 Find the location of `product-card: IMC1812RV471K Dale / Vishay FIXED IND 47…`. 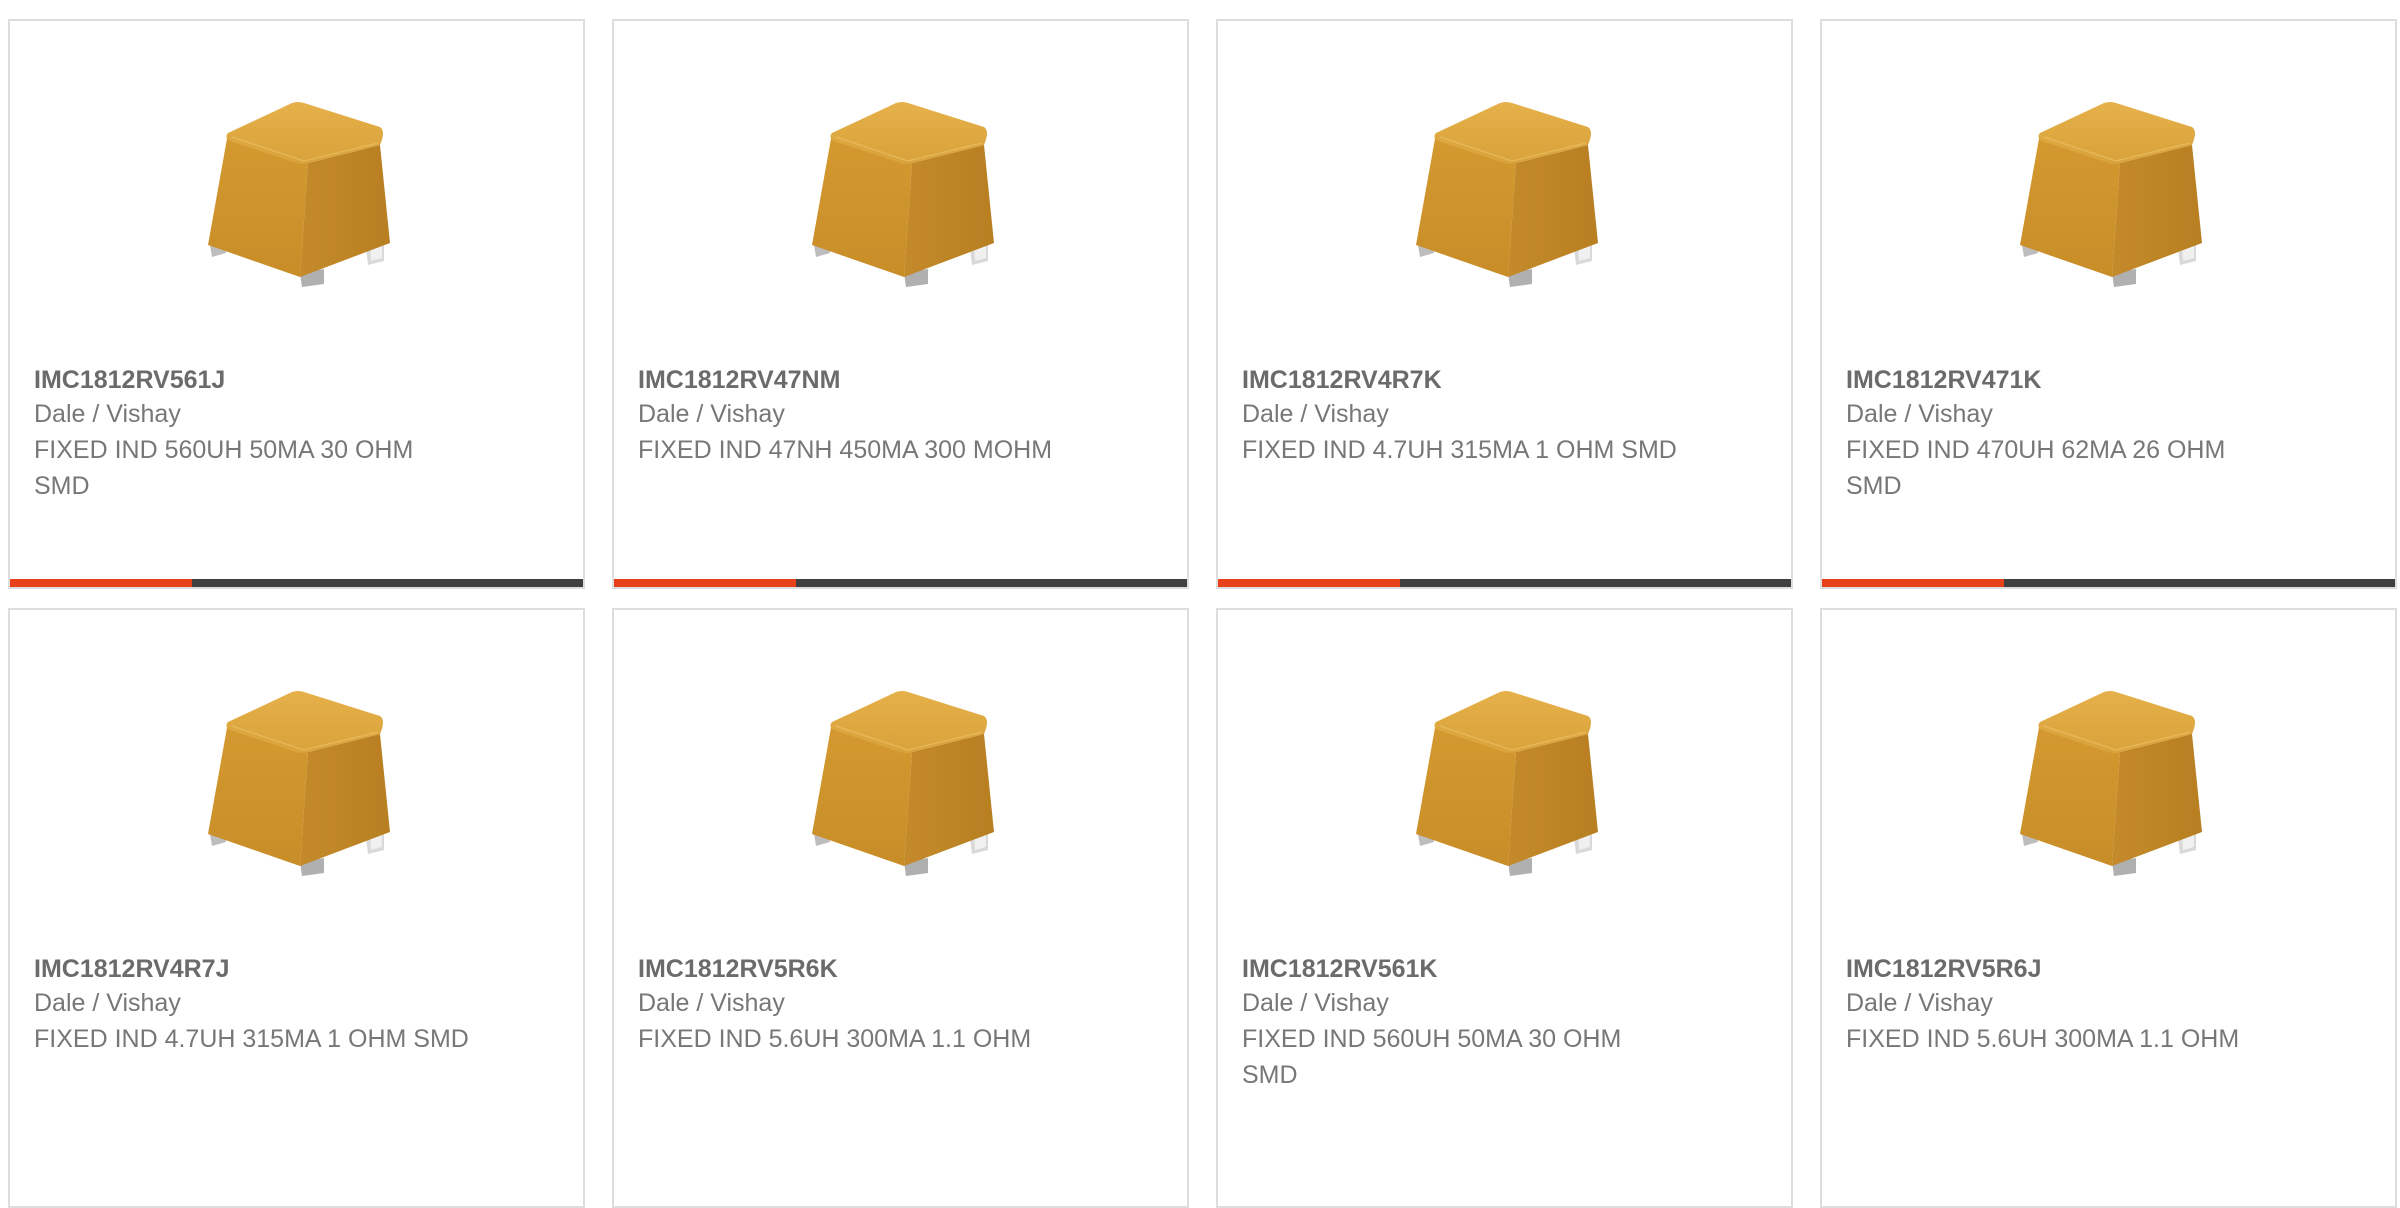

product-card: IMC1812RV471K Dale / Vishay FIXED IND 47… is located at coordinates (2108, 304).